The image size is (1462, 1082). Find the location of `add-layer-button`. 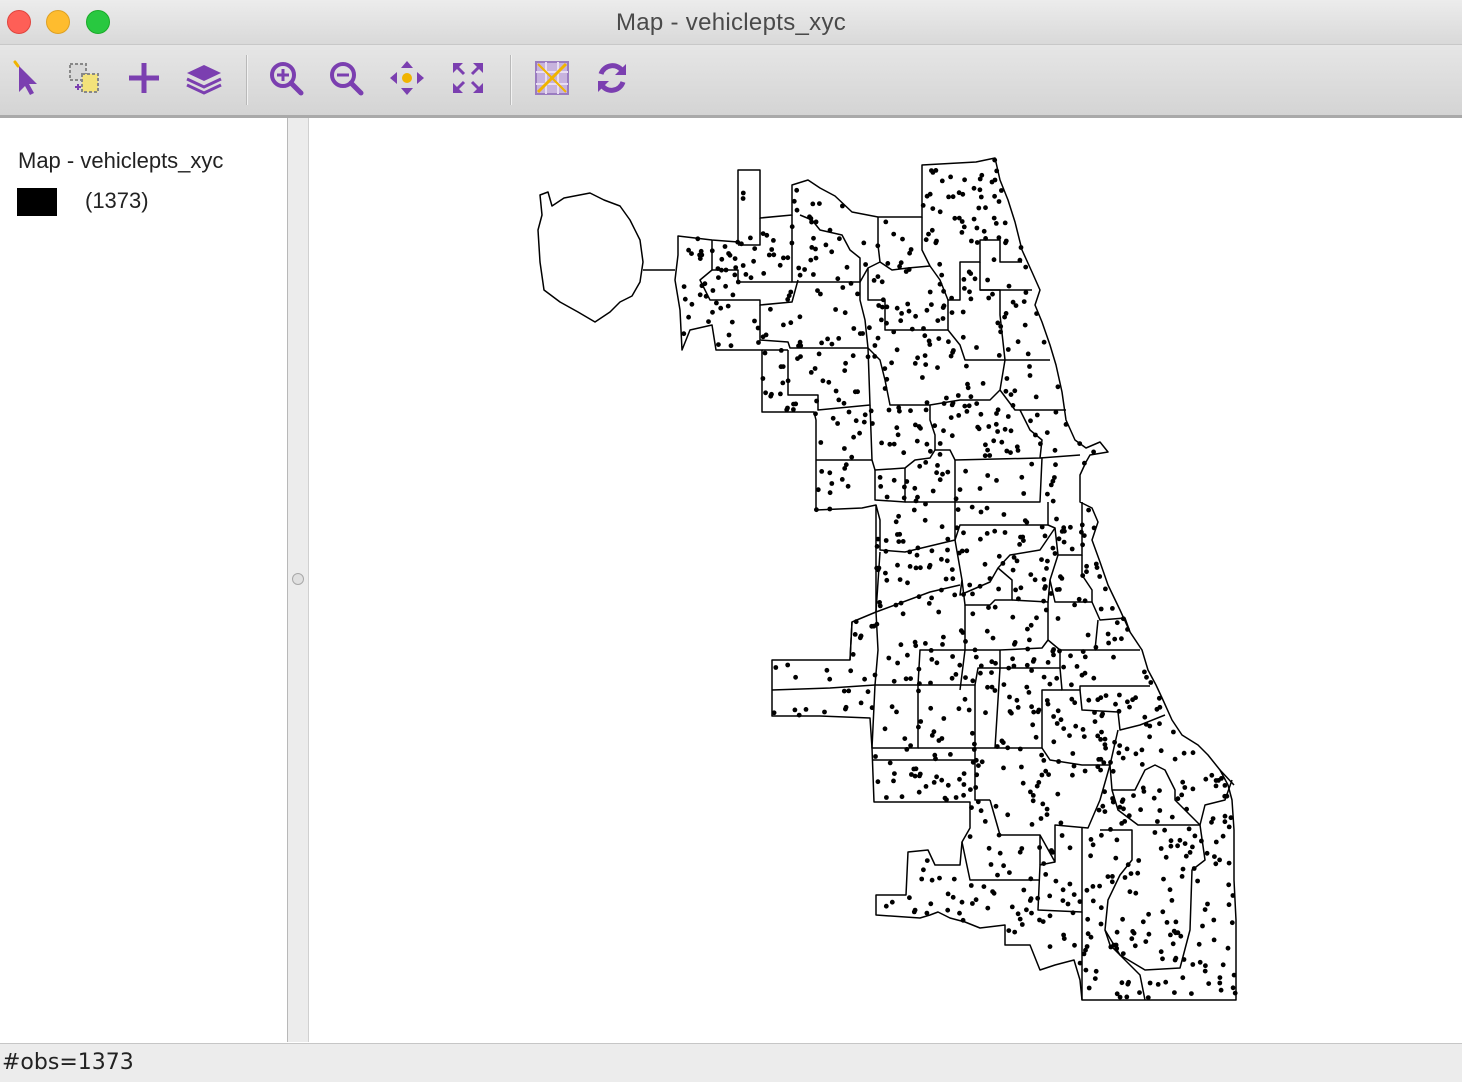

add-layer-button is located at coordinates (144, 78).